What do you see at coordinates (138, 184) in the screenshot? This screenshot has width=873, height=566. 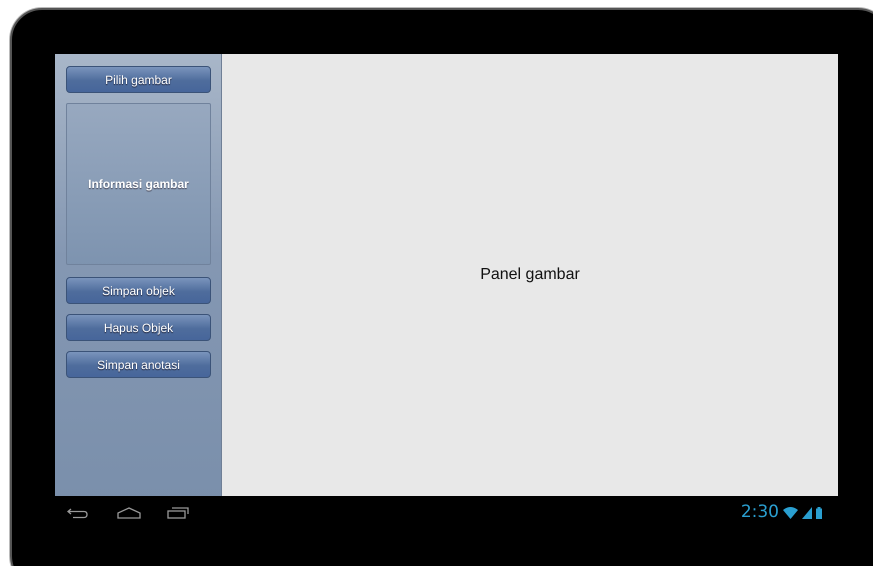 I see `image-info-panel: Informasi gambar` at bounding box center [138, 184].